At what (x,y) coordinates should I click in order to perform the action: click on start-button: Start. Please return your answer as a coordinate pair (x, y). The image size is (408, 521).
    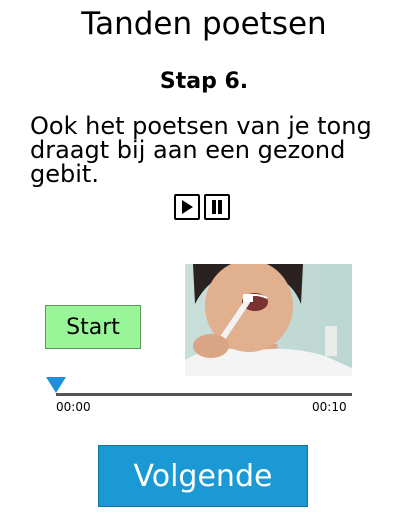
    Looking at the image, I should click on (93, 327).